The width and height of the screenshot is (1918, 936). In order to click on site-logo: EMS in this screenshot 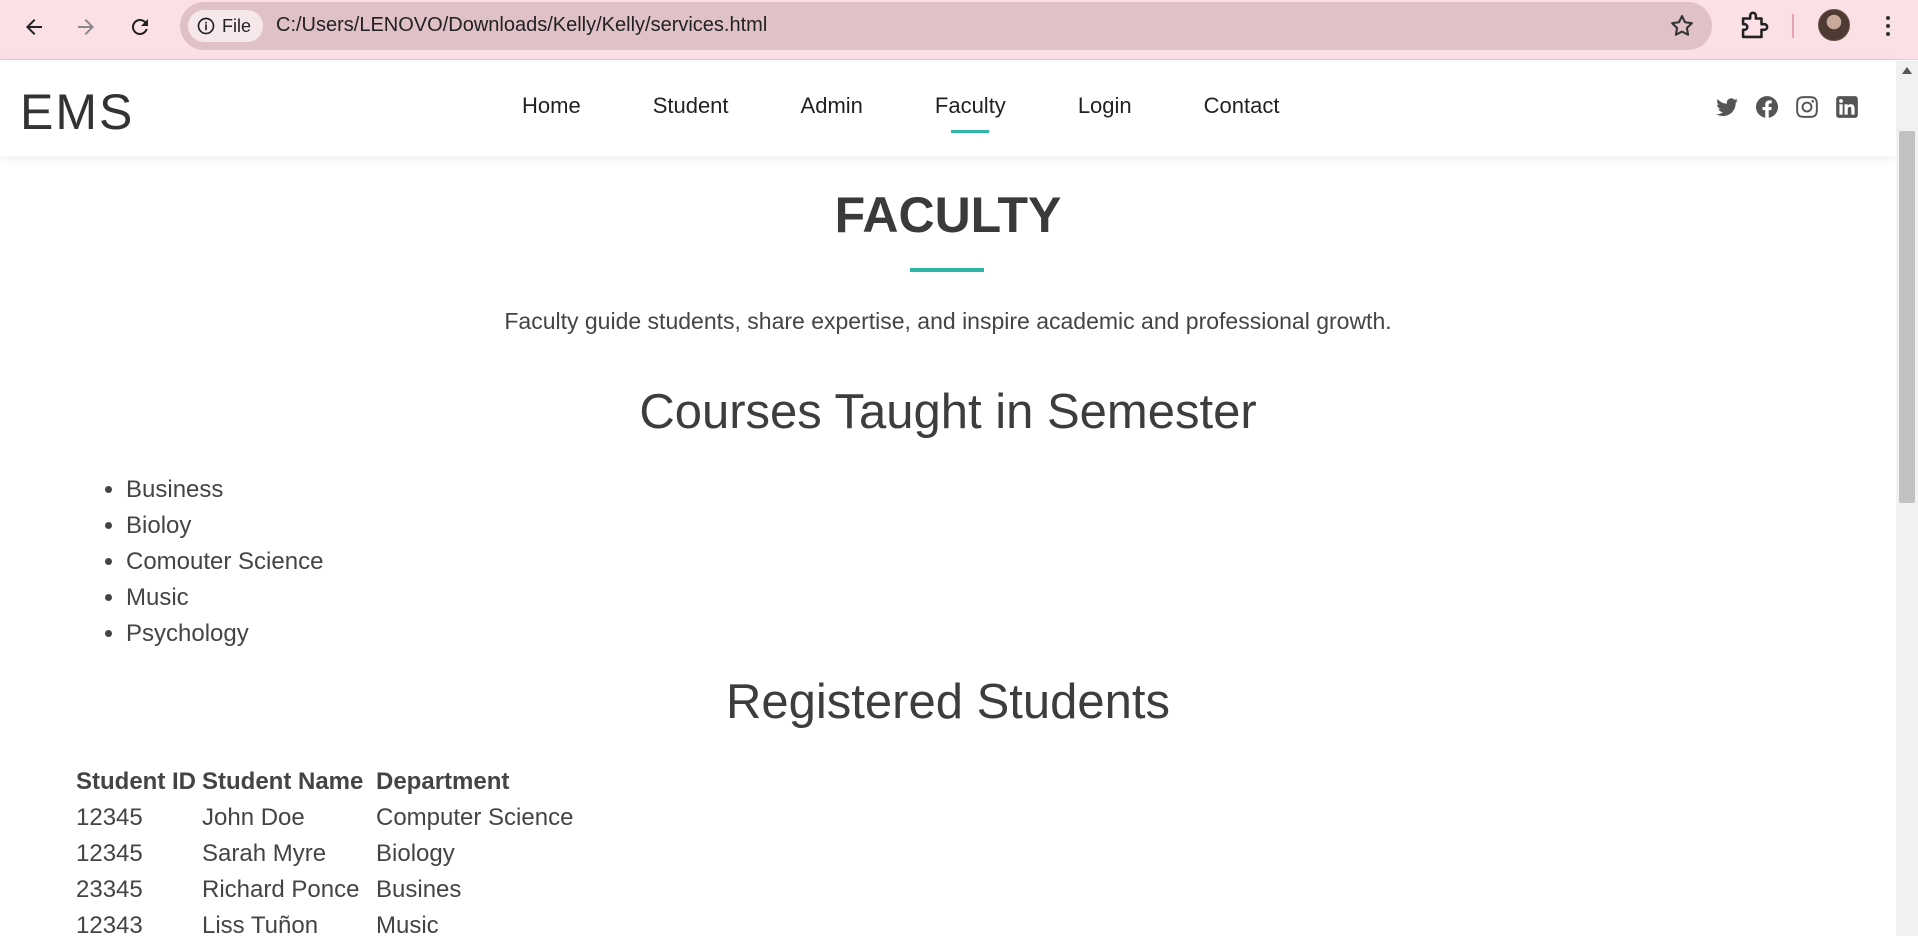, I will do `click(77, 112)`.